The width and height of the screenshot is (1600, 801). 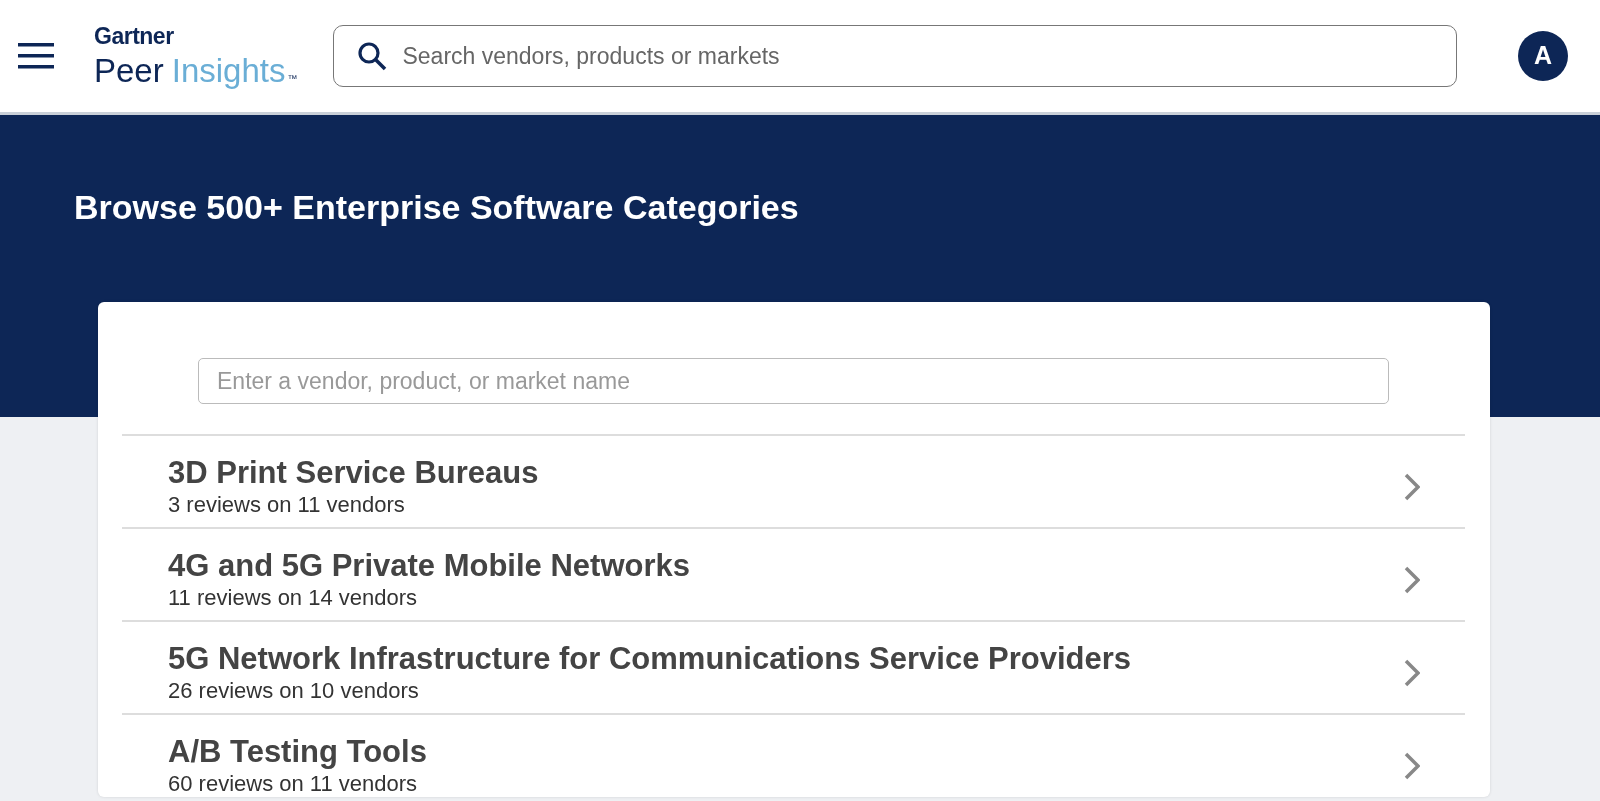 What do you see at coordinates (793, 755) in the screenshot?
I see `category-row: A/B Testing Tools 60 reviews on 11 vendors` at bounding box center [793, 755].